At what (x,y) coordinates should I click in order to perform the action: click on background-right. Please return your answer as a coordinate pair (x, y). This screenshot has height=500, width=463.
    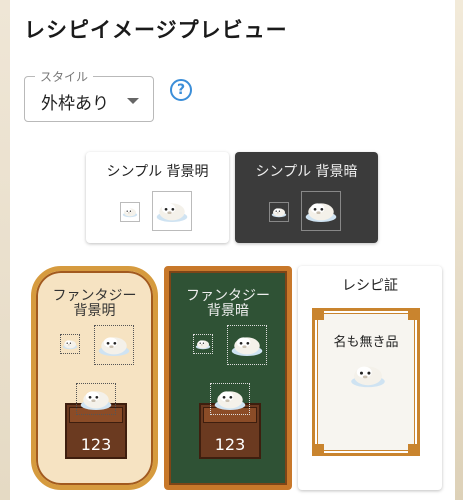
    Looking at the image, I should click on (459, 250).